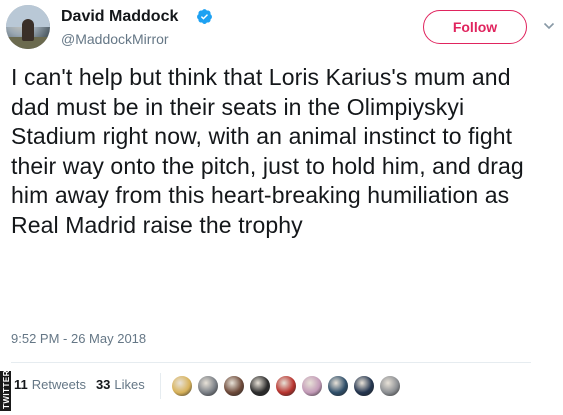 This screenshot has width=563, height=415. Describe the element at coordinates (129, 384) in the screenshot. I see `likes-label: Likes` at that location.